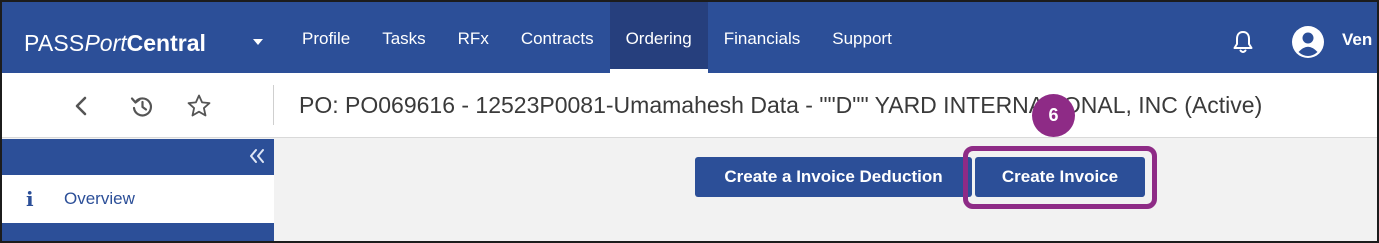  I want to click on bell-icon, so click(1243, 42).